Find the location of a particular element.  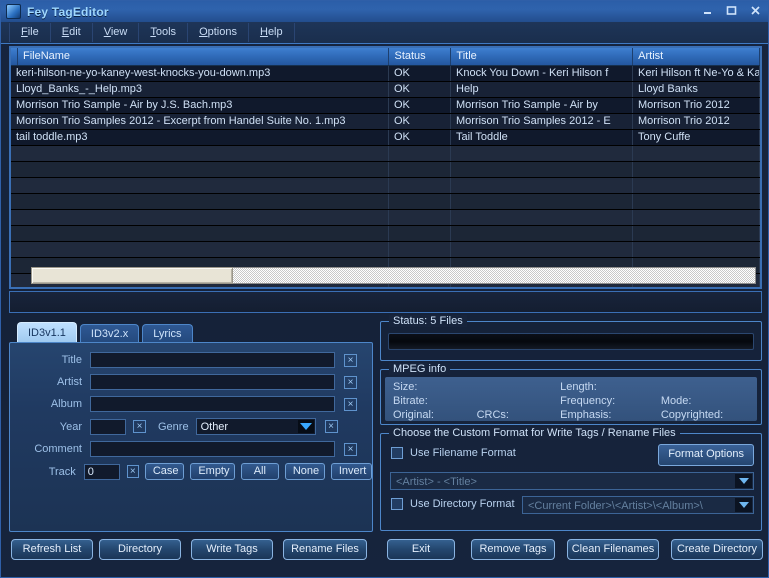

column-grip is located at coordinates (14, 56).